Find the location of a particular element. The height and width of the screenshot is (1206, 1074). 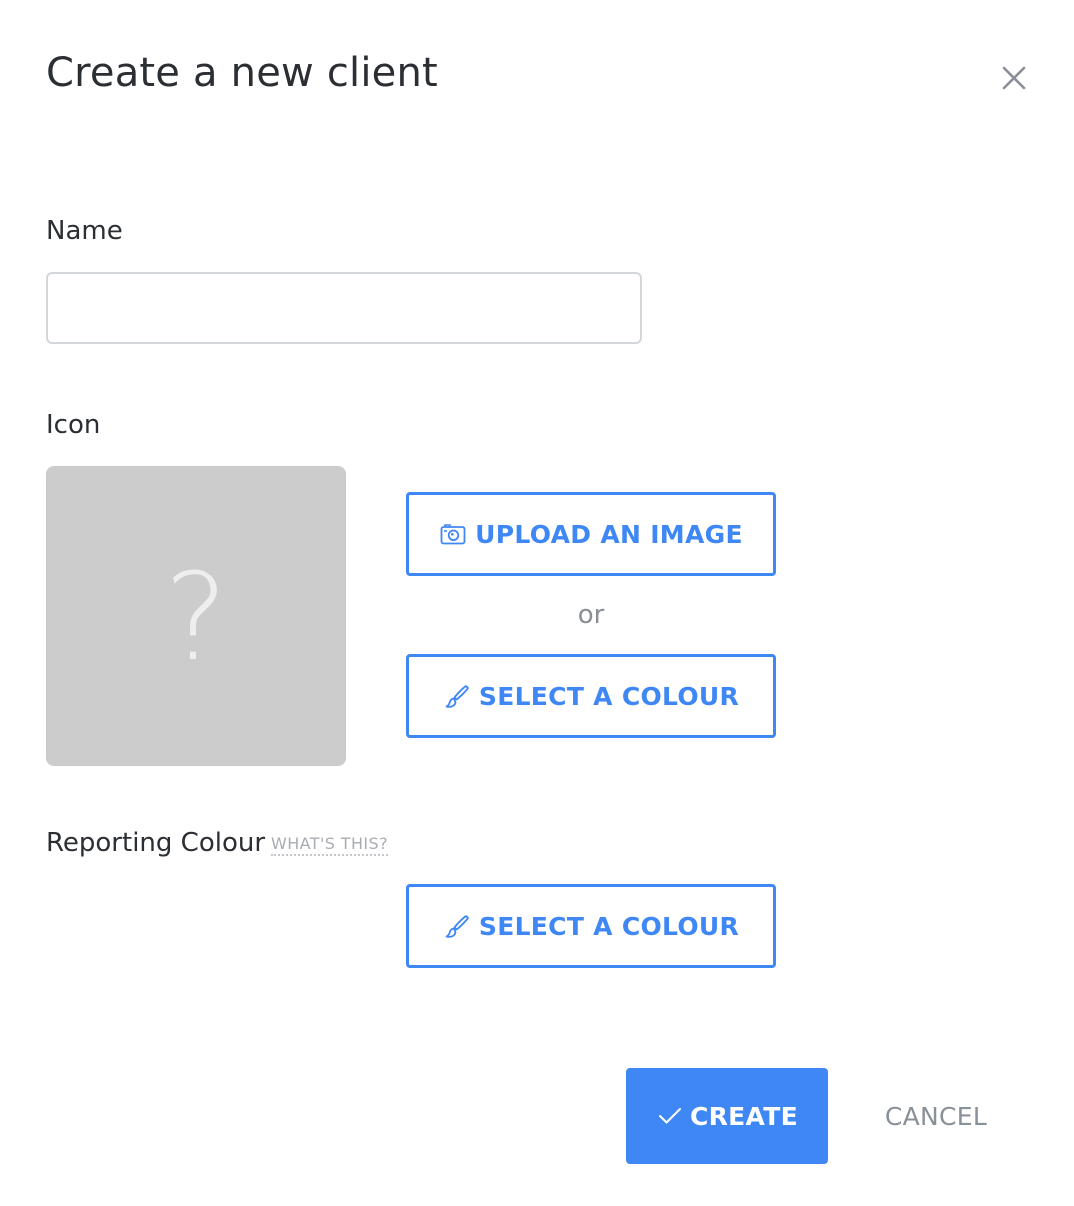

cancel-button: CANCEL is located at coordinates (936, 1116).